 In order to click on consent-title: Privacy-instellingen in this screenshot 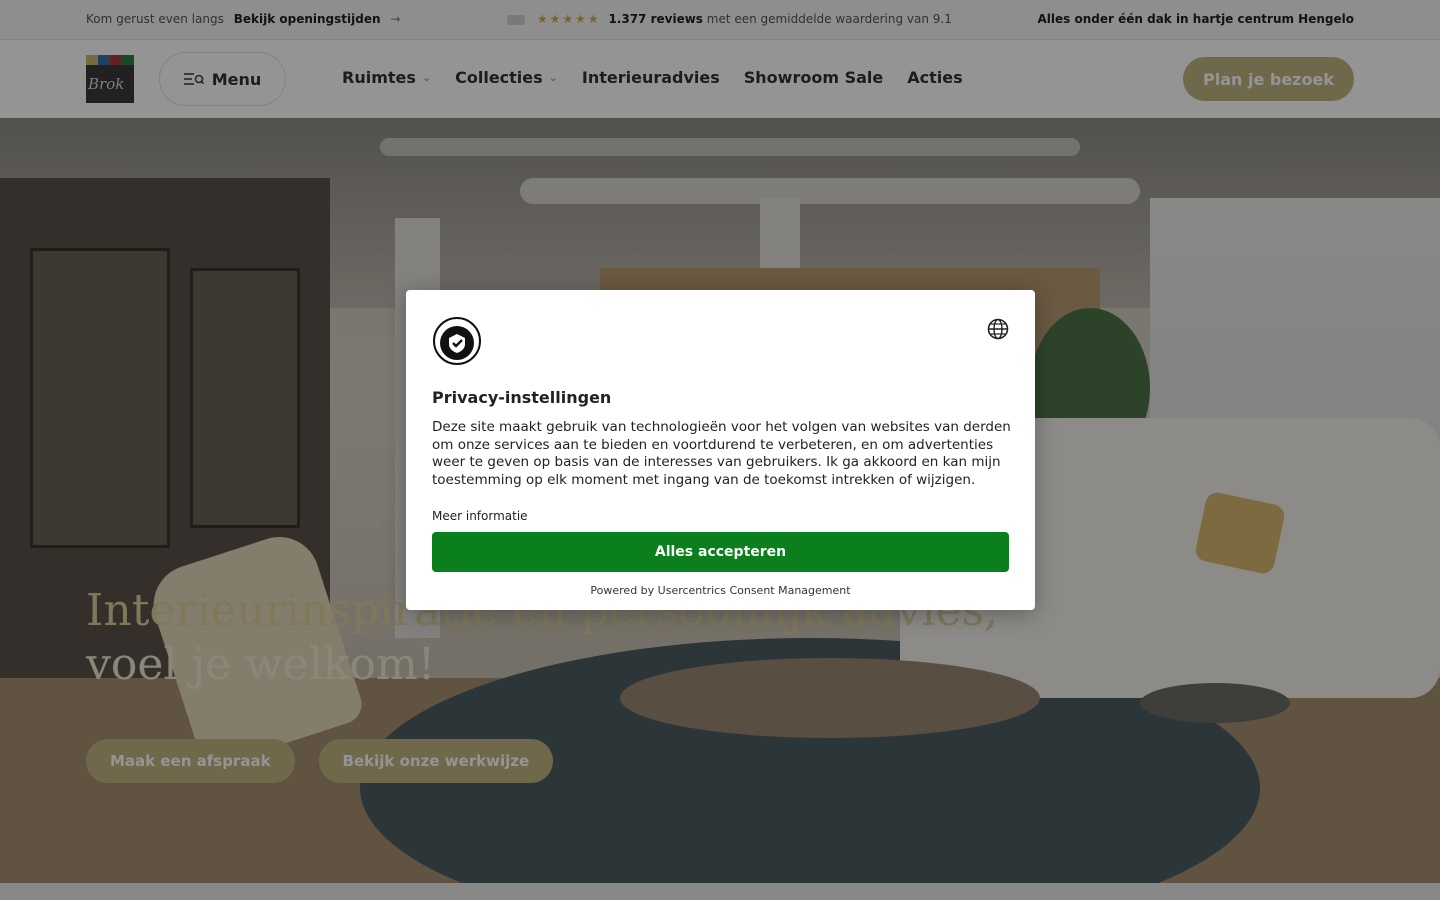, I will do `click(522, 397)`.